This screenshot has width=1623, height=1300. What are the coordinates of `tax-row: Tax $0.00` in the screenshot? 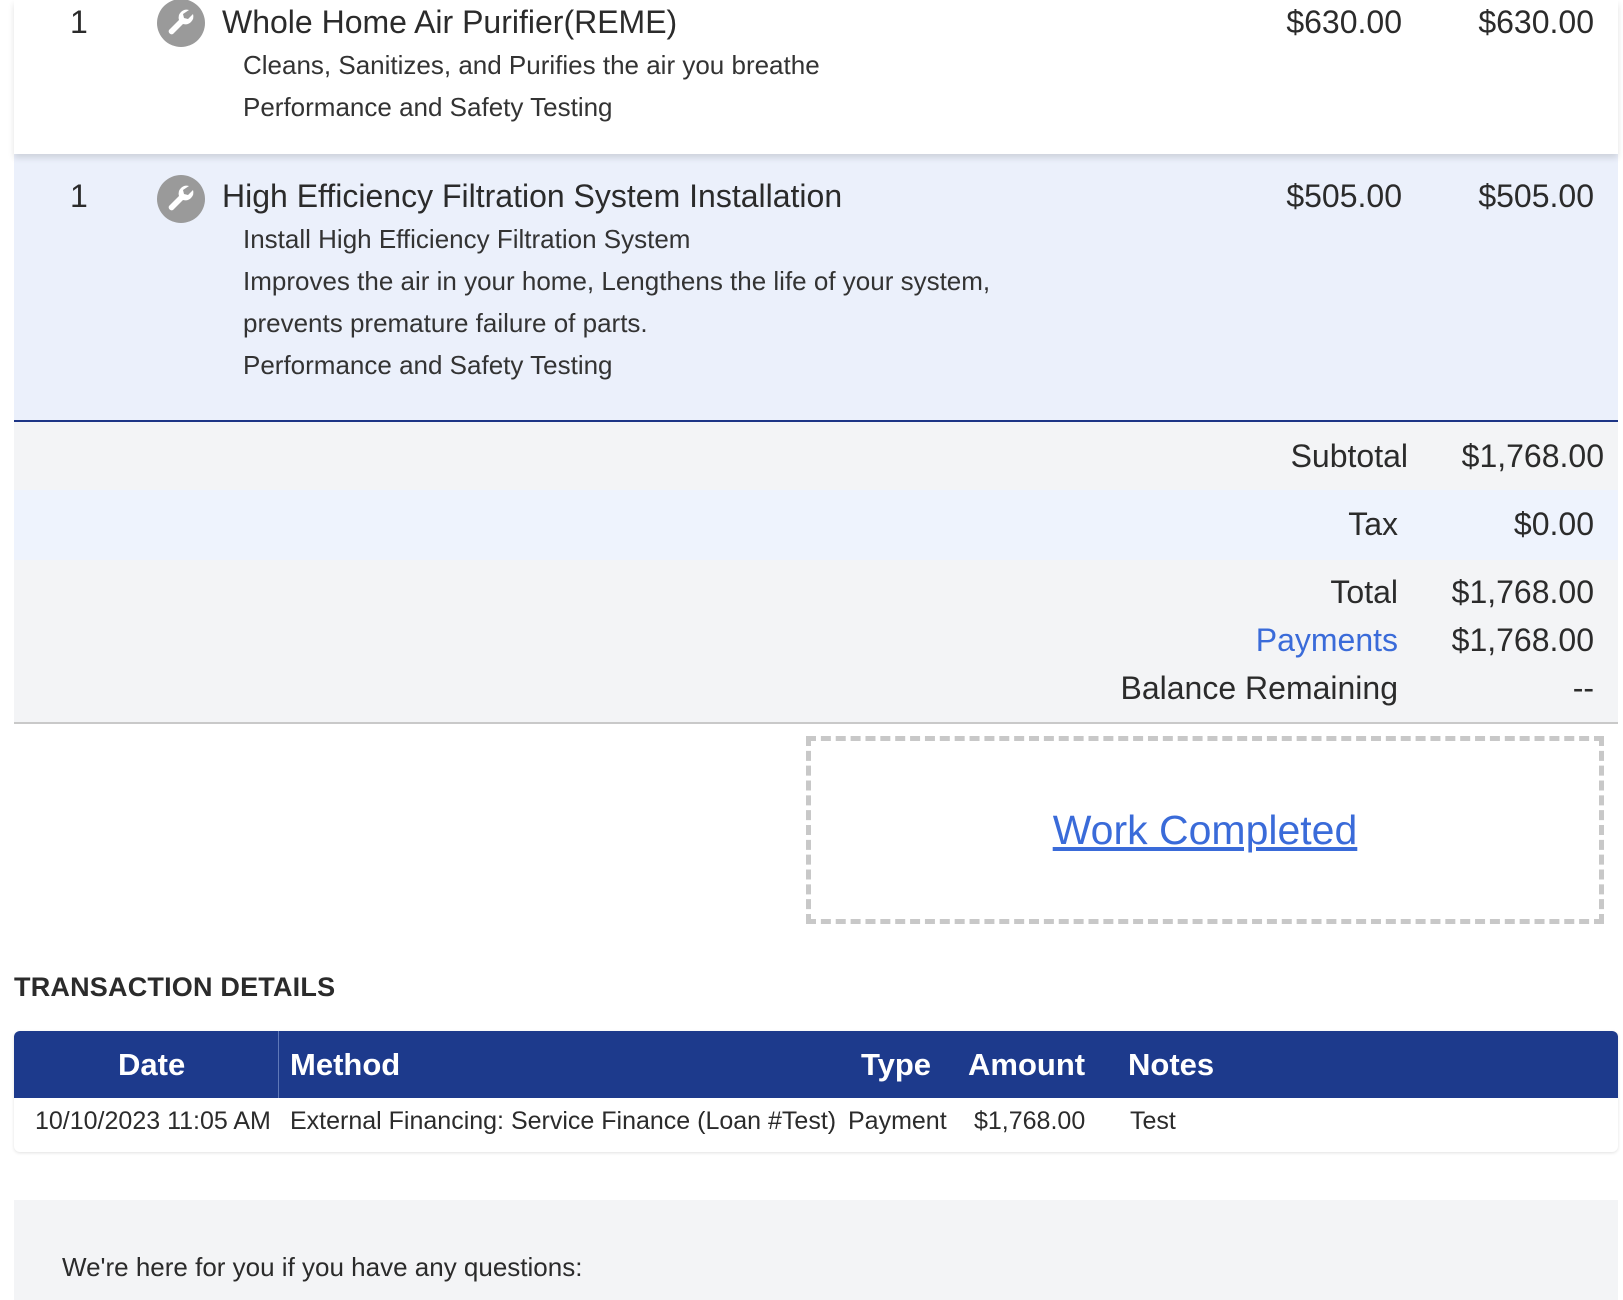 It's located at (816, 525).